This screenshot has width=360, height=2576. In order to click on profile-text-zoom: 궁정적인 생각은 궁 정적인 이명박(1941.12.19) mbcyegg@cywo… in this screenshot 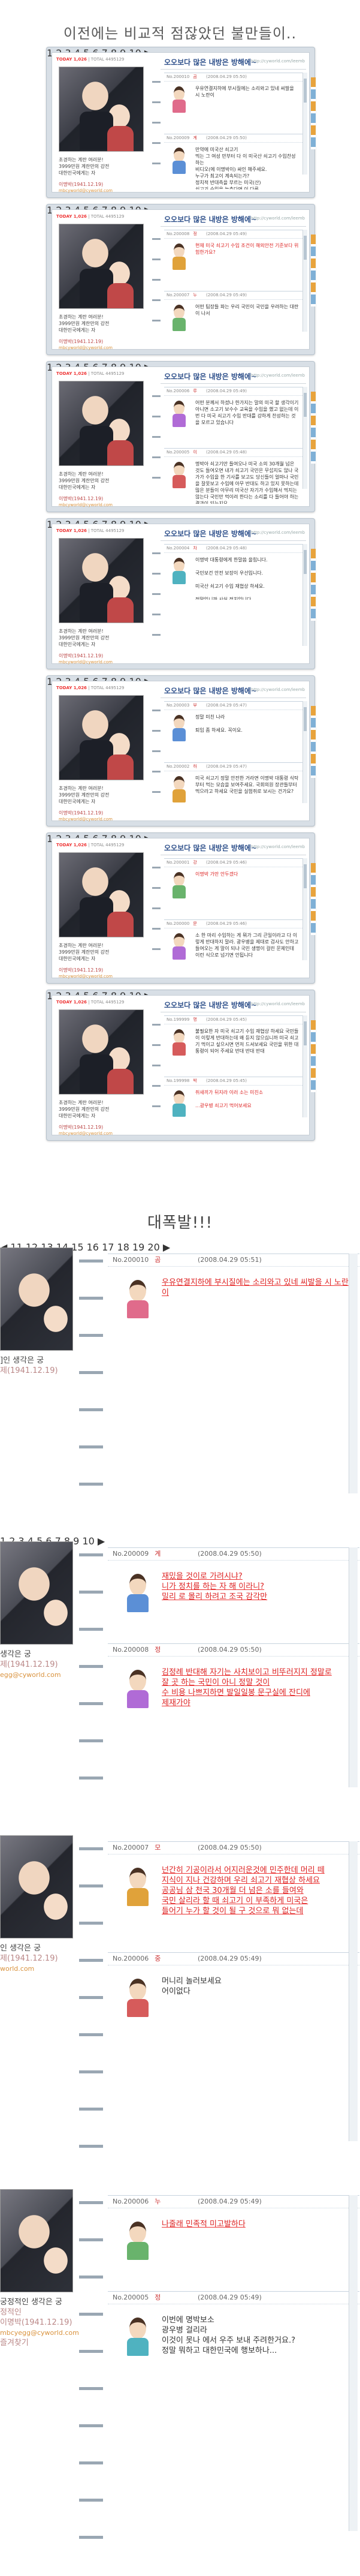, I will do `click(40, 2323)`.